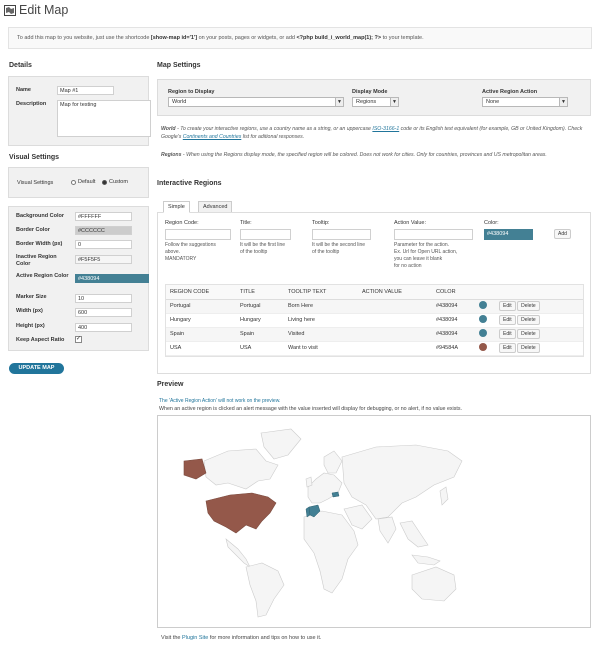 Image resolution: width=600 pixels, height=653 pixels. Describe the element at coordinates (191, 92) in the screenshot. I see `region-label: Region to Display` at that location.